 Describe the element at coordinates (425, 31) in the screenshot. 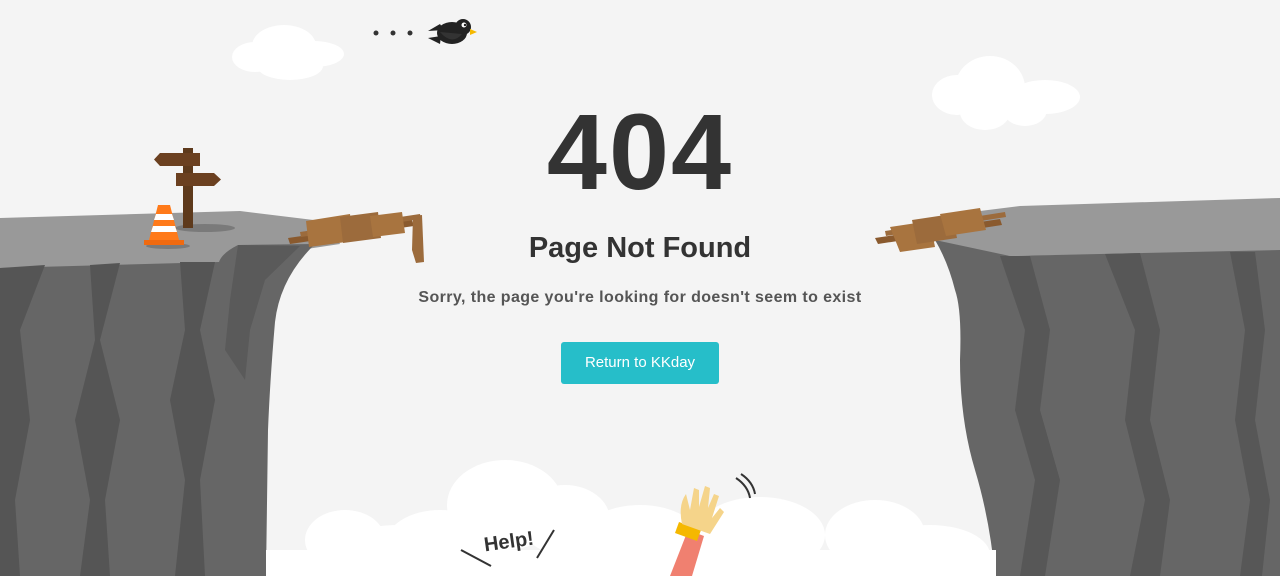

I see `bird-icon` at that location.